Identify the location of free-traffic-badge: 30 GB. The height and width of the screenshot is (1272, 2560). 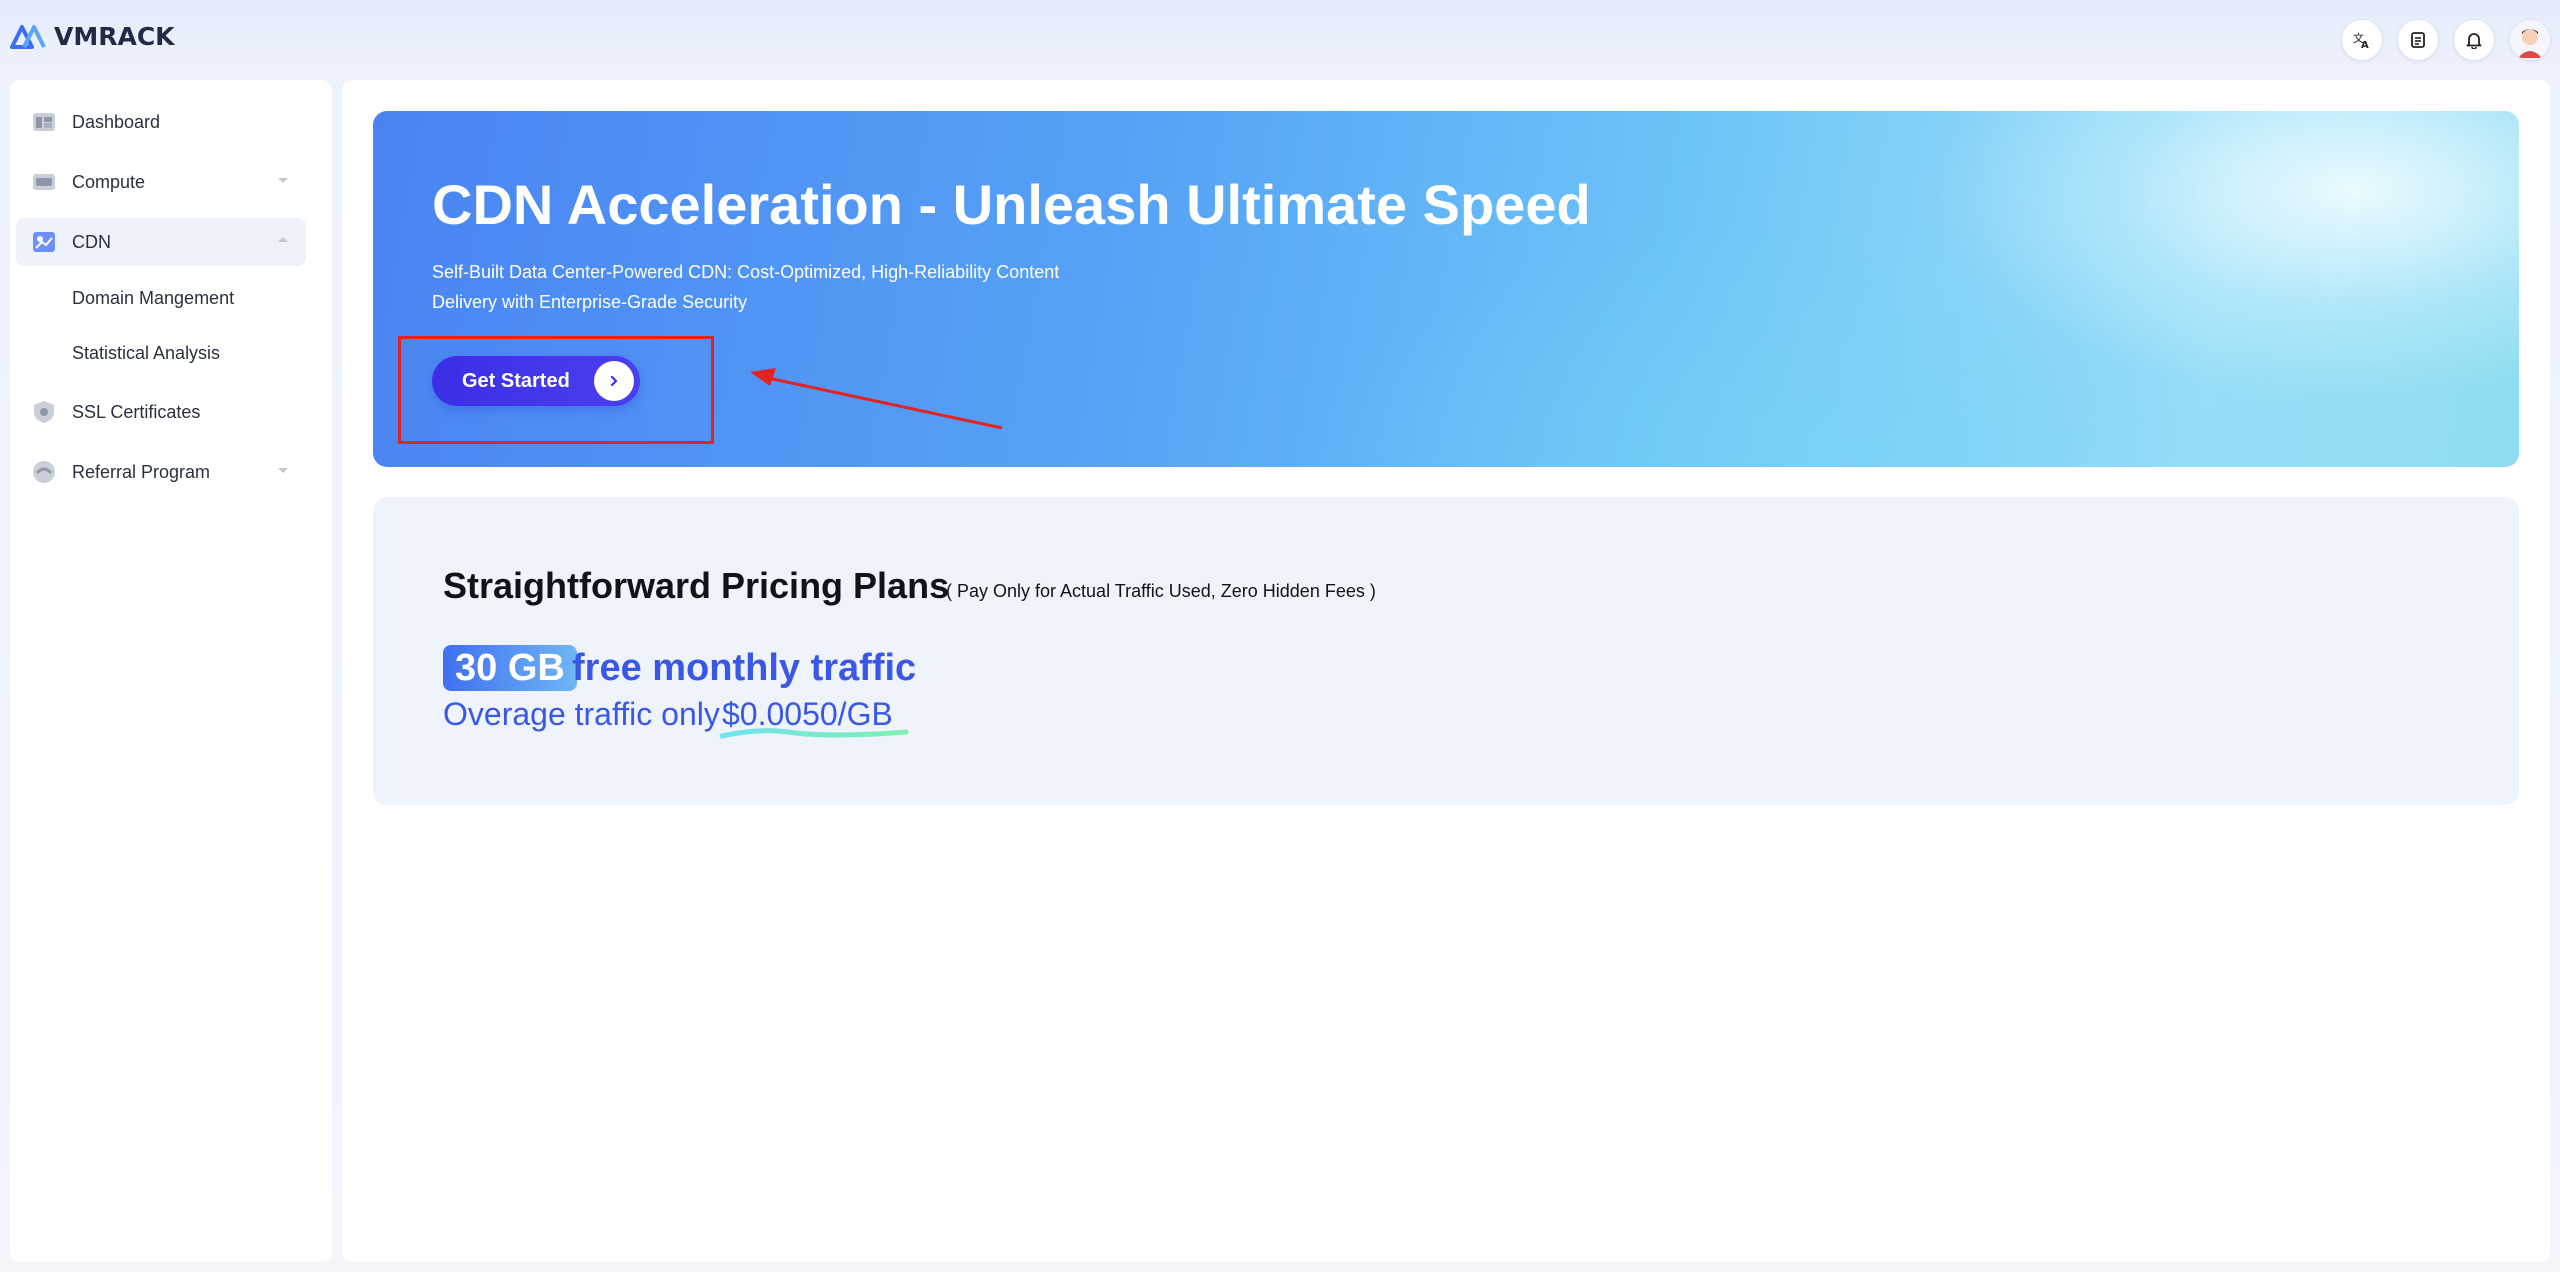
(510, 668).